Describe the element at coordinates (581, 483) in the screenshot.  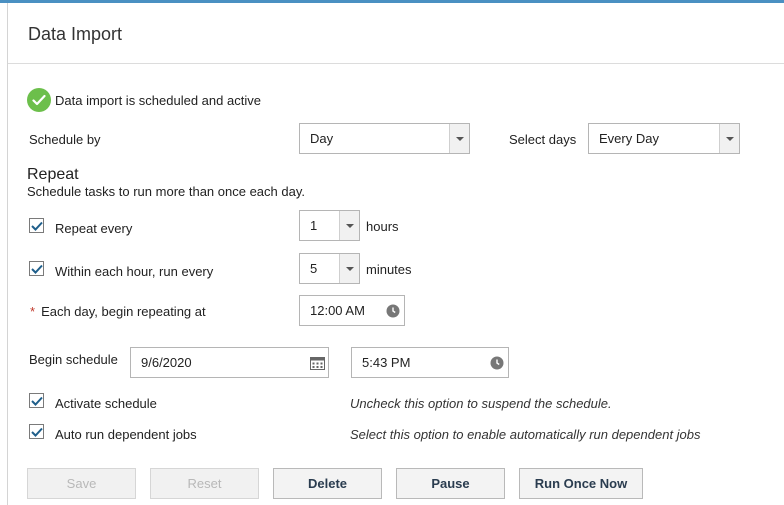
I see `run-once-now-button: Run Once Now` at that location.